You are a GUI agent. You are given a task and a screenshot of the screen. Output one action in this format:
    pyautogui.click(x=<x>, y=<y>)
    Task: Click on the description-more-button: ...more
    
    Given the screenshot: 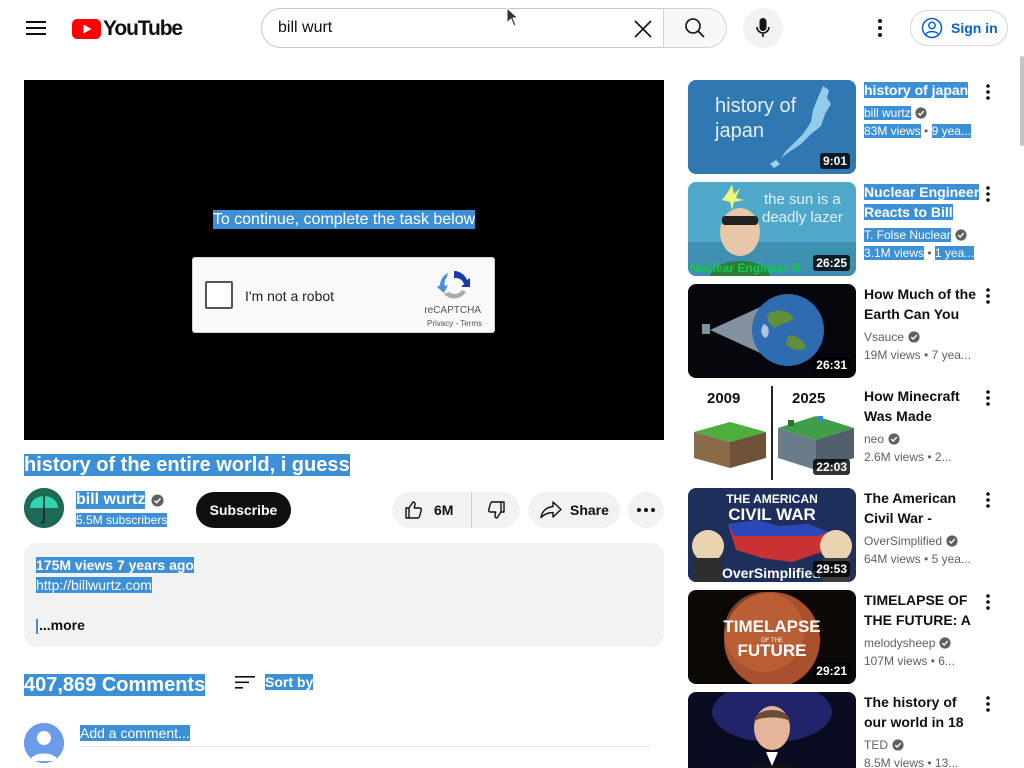 What is the action you would take?
    pyautogui.click(x=60, y=625)
    